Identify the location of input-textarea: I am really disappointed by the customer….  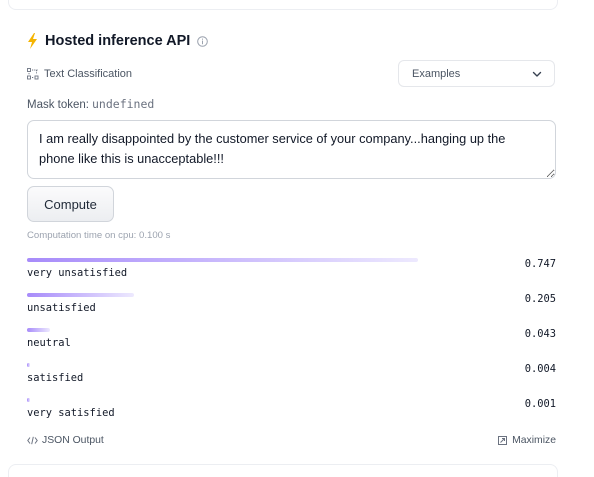
(291, 149).